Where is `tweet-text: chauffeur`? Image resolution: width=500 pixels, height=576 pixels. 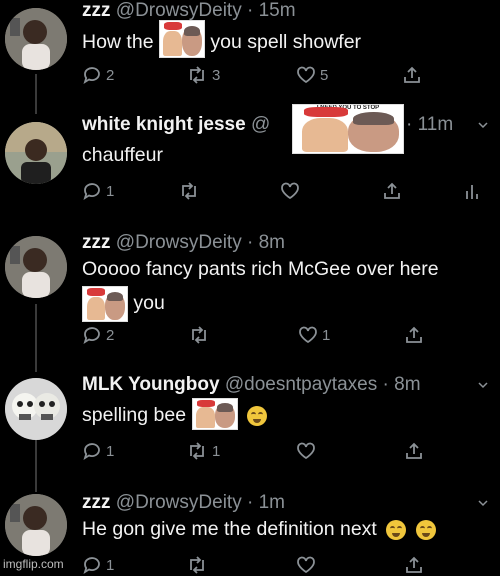
tweet-text: chauffeur is located at coordinates (122, 155).